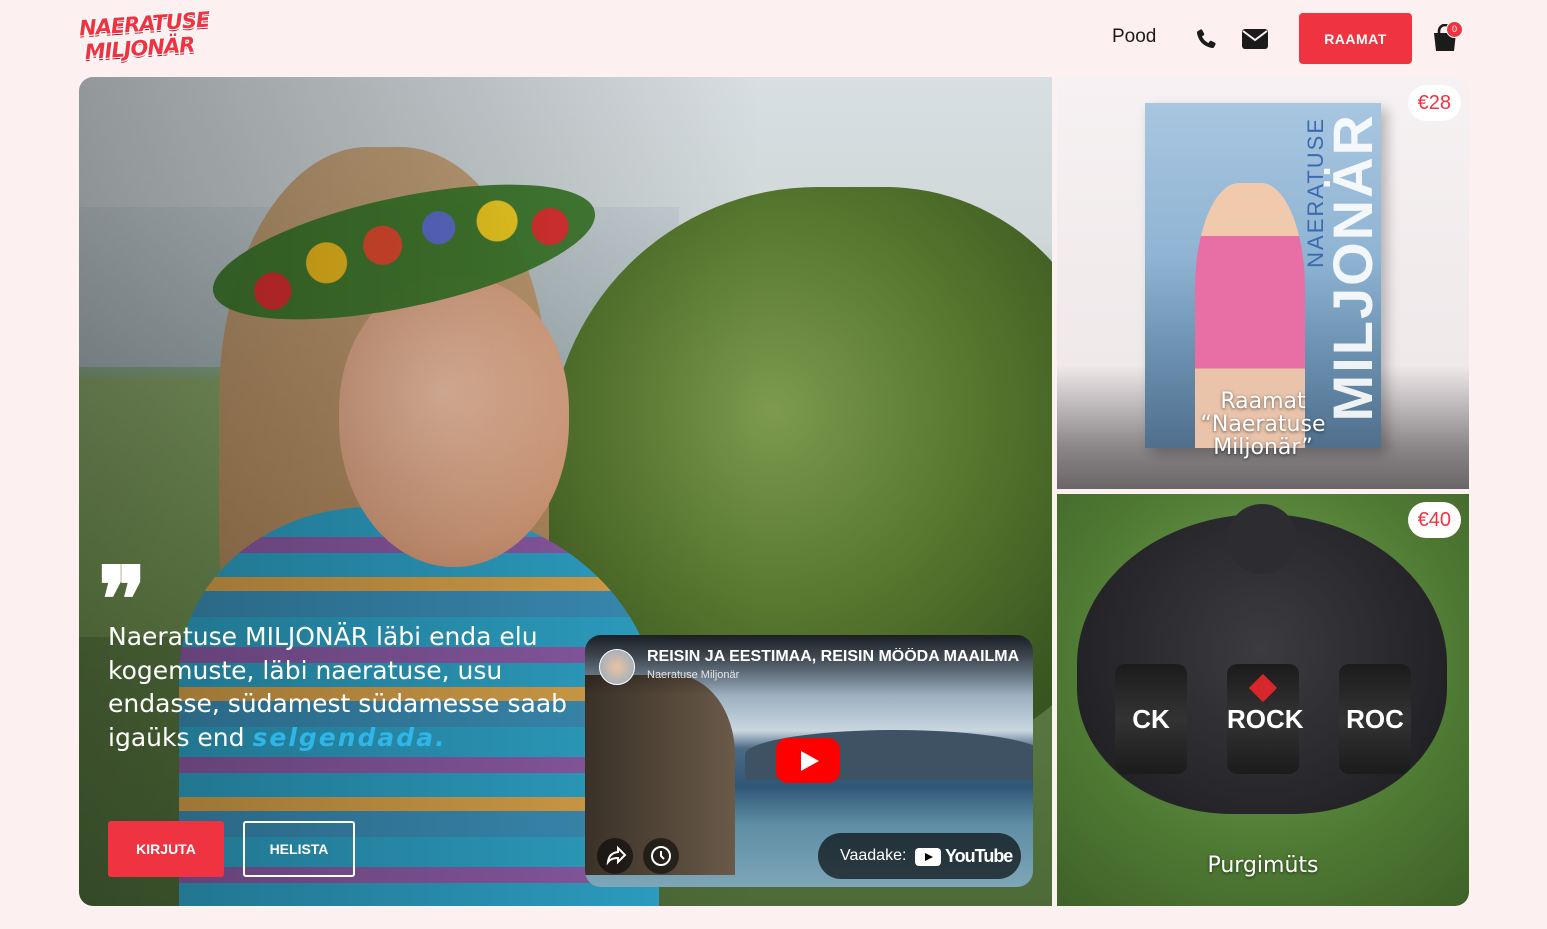 This screenshot has height=929, width=1547. I want to click on product-title-line-3: Miljonär”, so click(1263, 447).